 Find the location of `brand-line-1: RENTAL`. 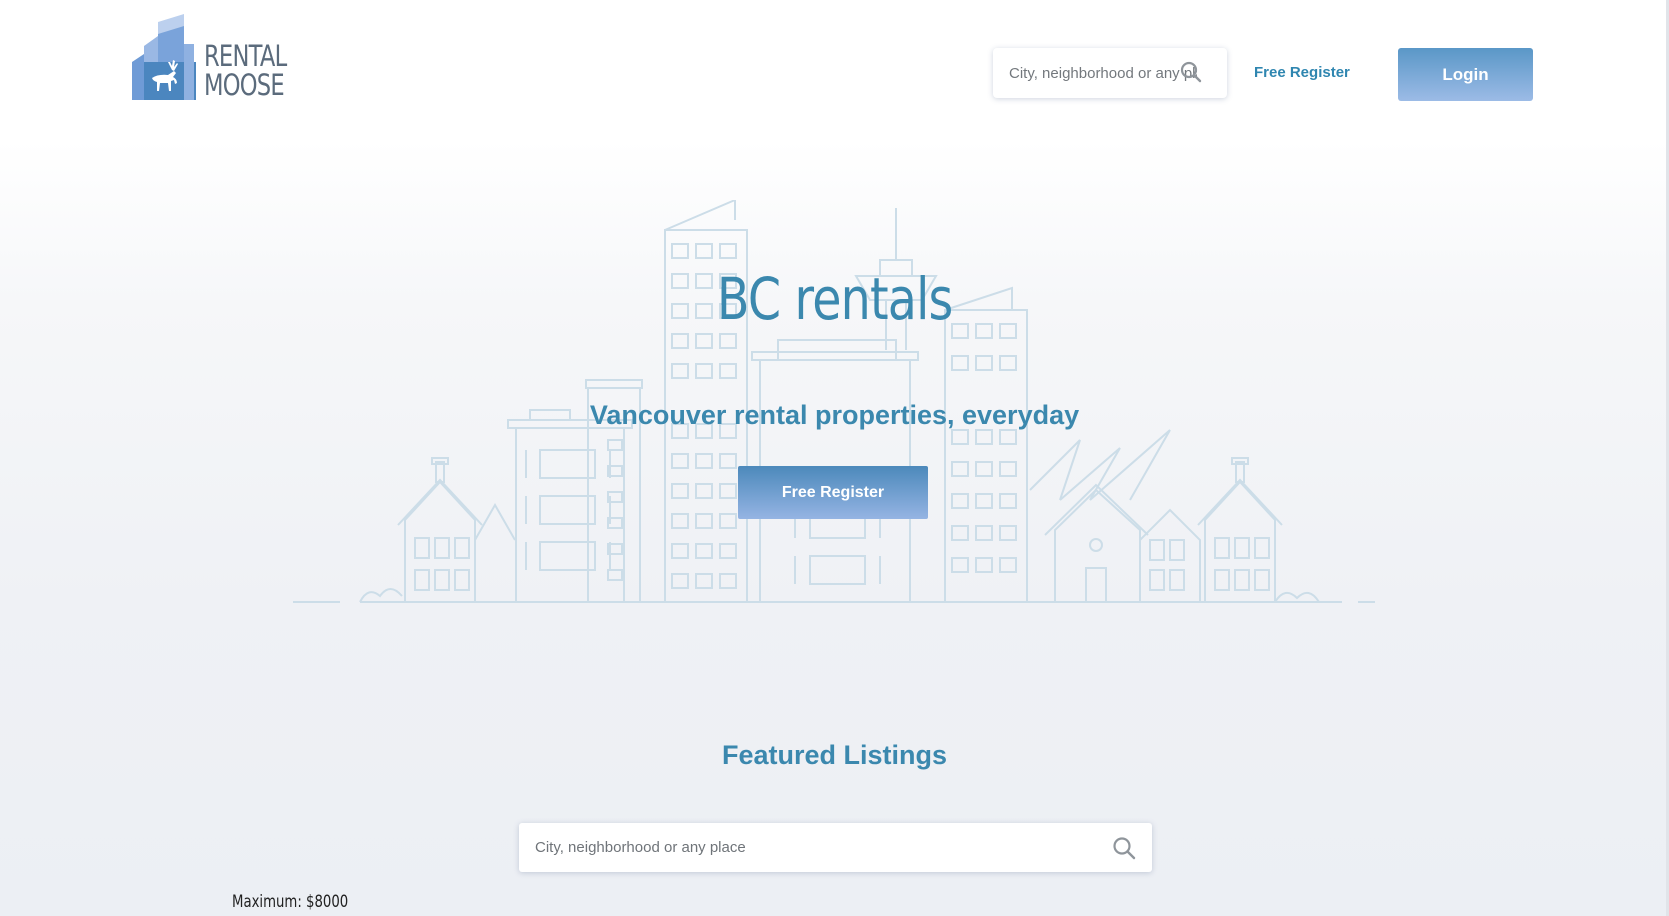

brand-line-1: RENTAL is located at coordinates (245, 56).